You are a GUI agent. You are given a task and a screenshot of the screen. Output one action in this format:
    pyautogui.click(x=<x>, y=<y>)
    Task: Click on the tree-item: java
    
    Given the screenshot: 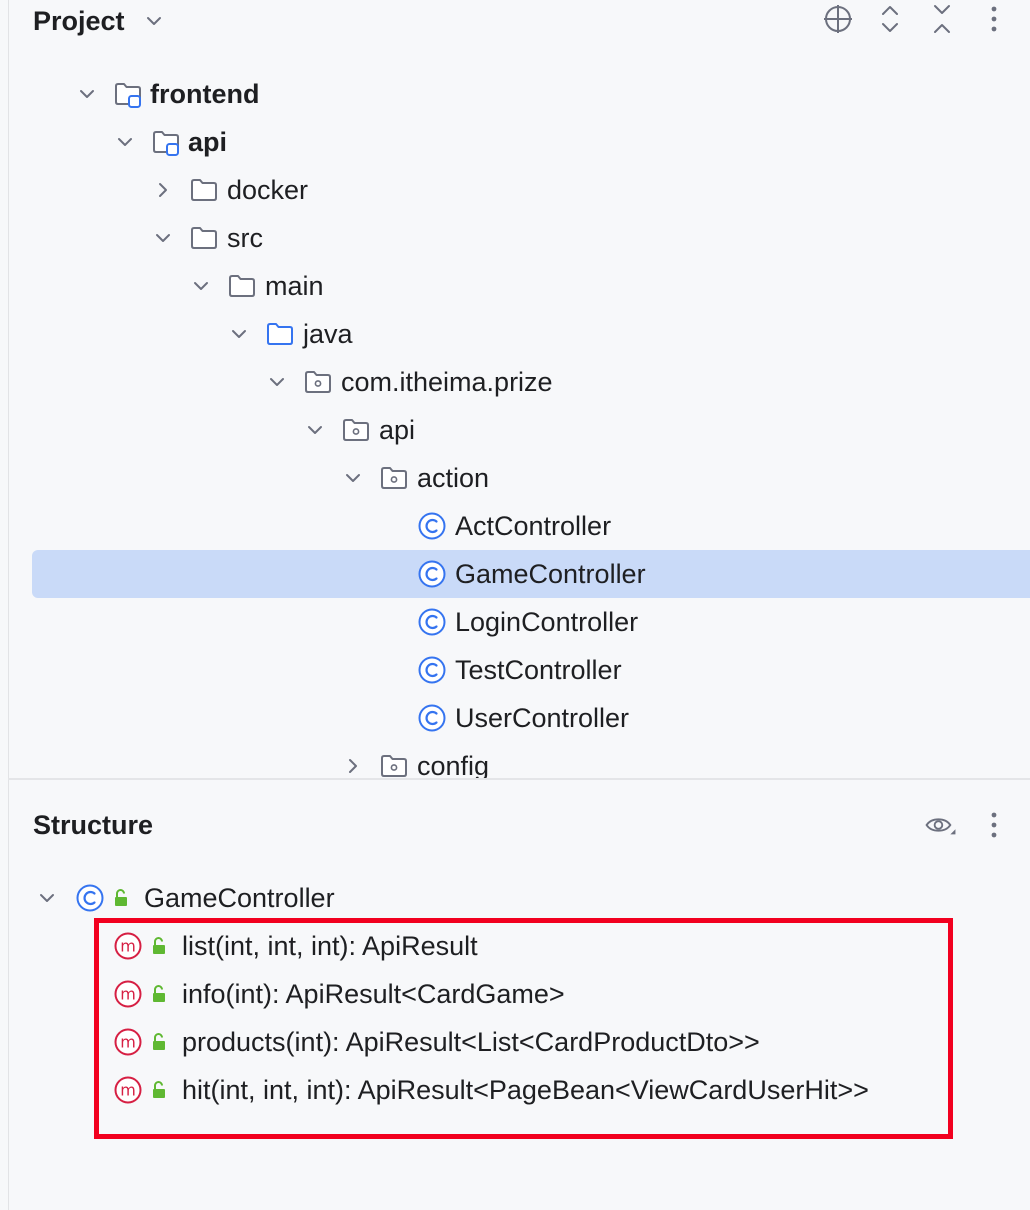 What is the action you would take?
    pyautogui.click(x=515, y=334)
    